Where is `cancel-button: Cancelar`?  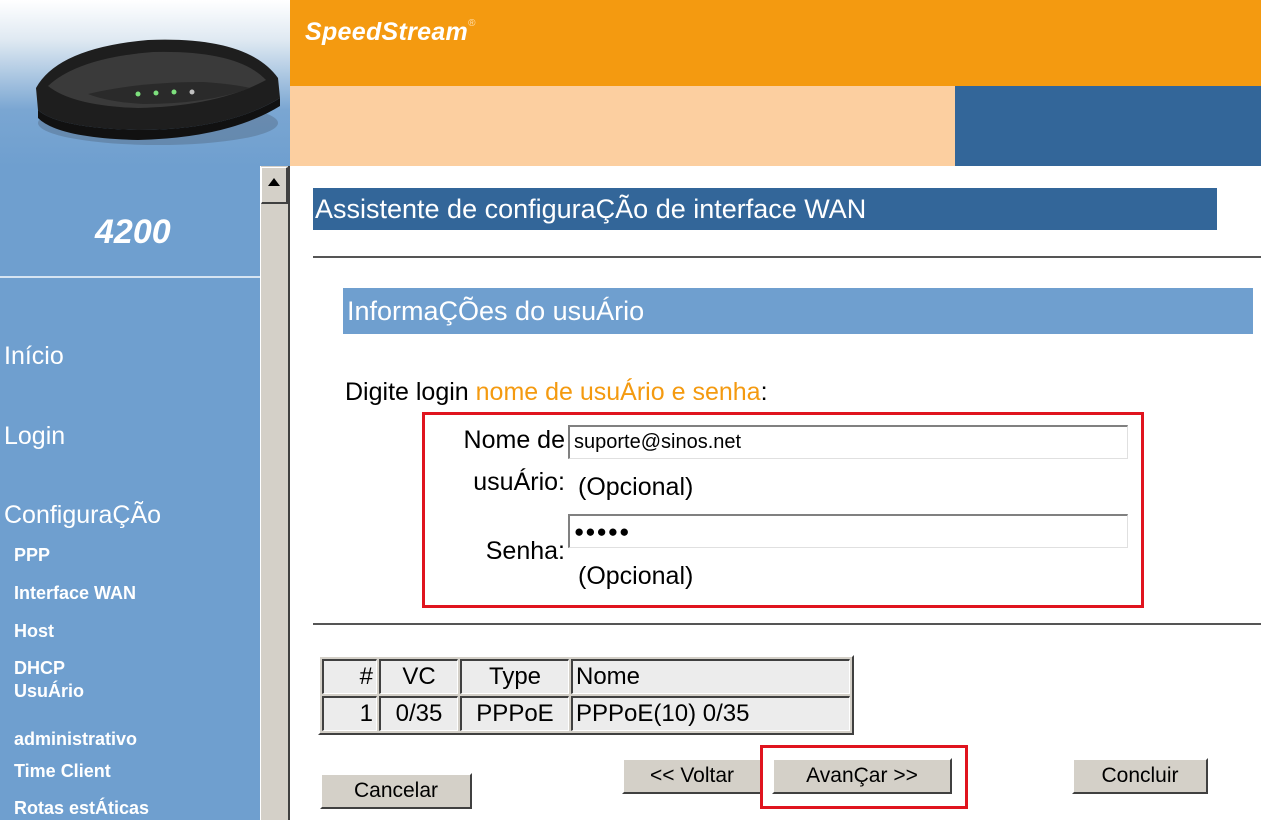
cancel-button: Cancelar is located at coordinates (396, 791).